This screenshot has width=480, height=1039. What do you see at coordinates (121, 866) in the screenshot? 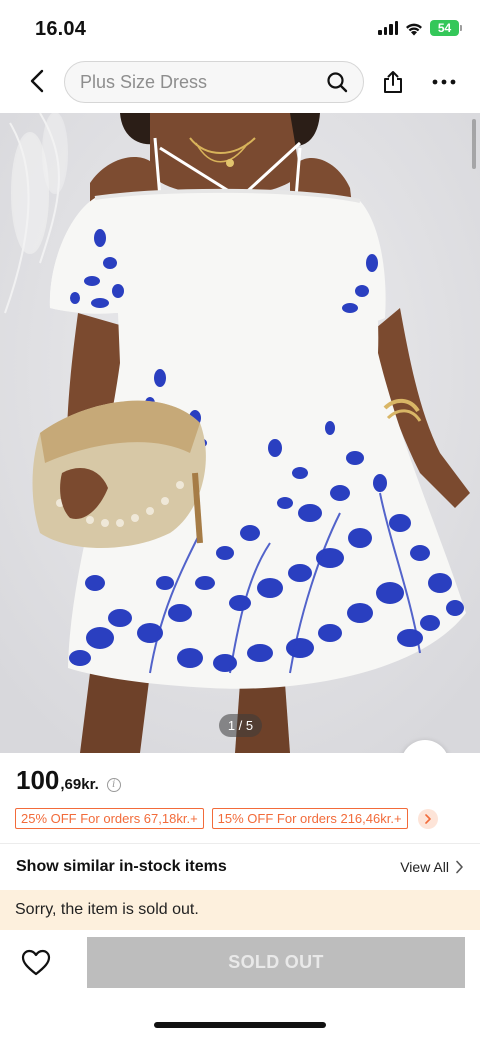
I see `similar-items-title: Show similar in-stock items` at bounding box center [121, 866].